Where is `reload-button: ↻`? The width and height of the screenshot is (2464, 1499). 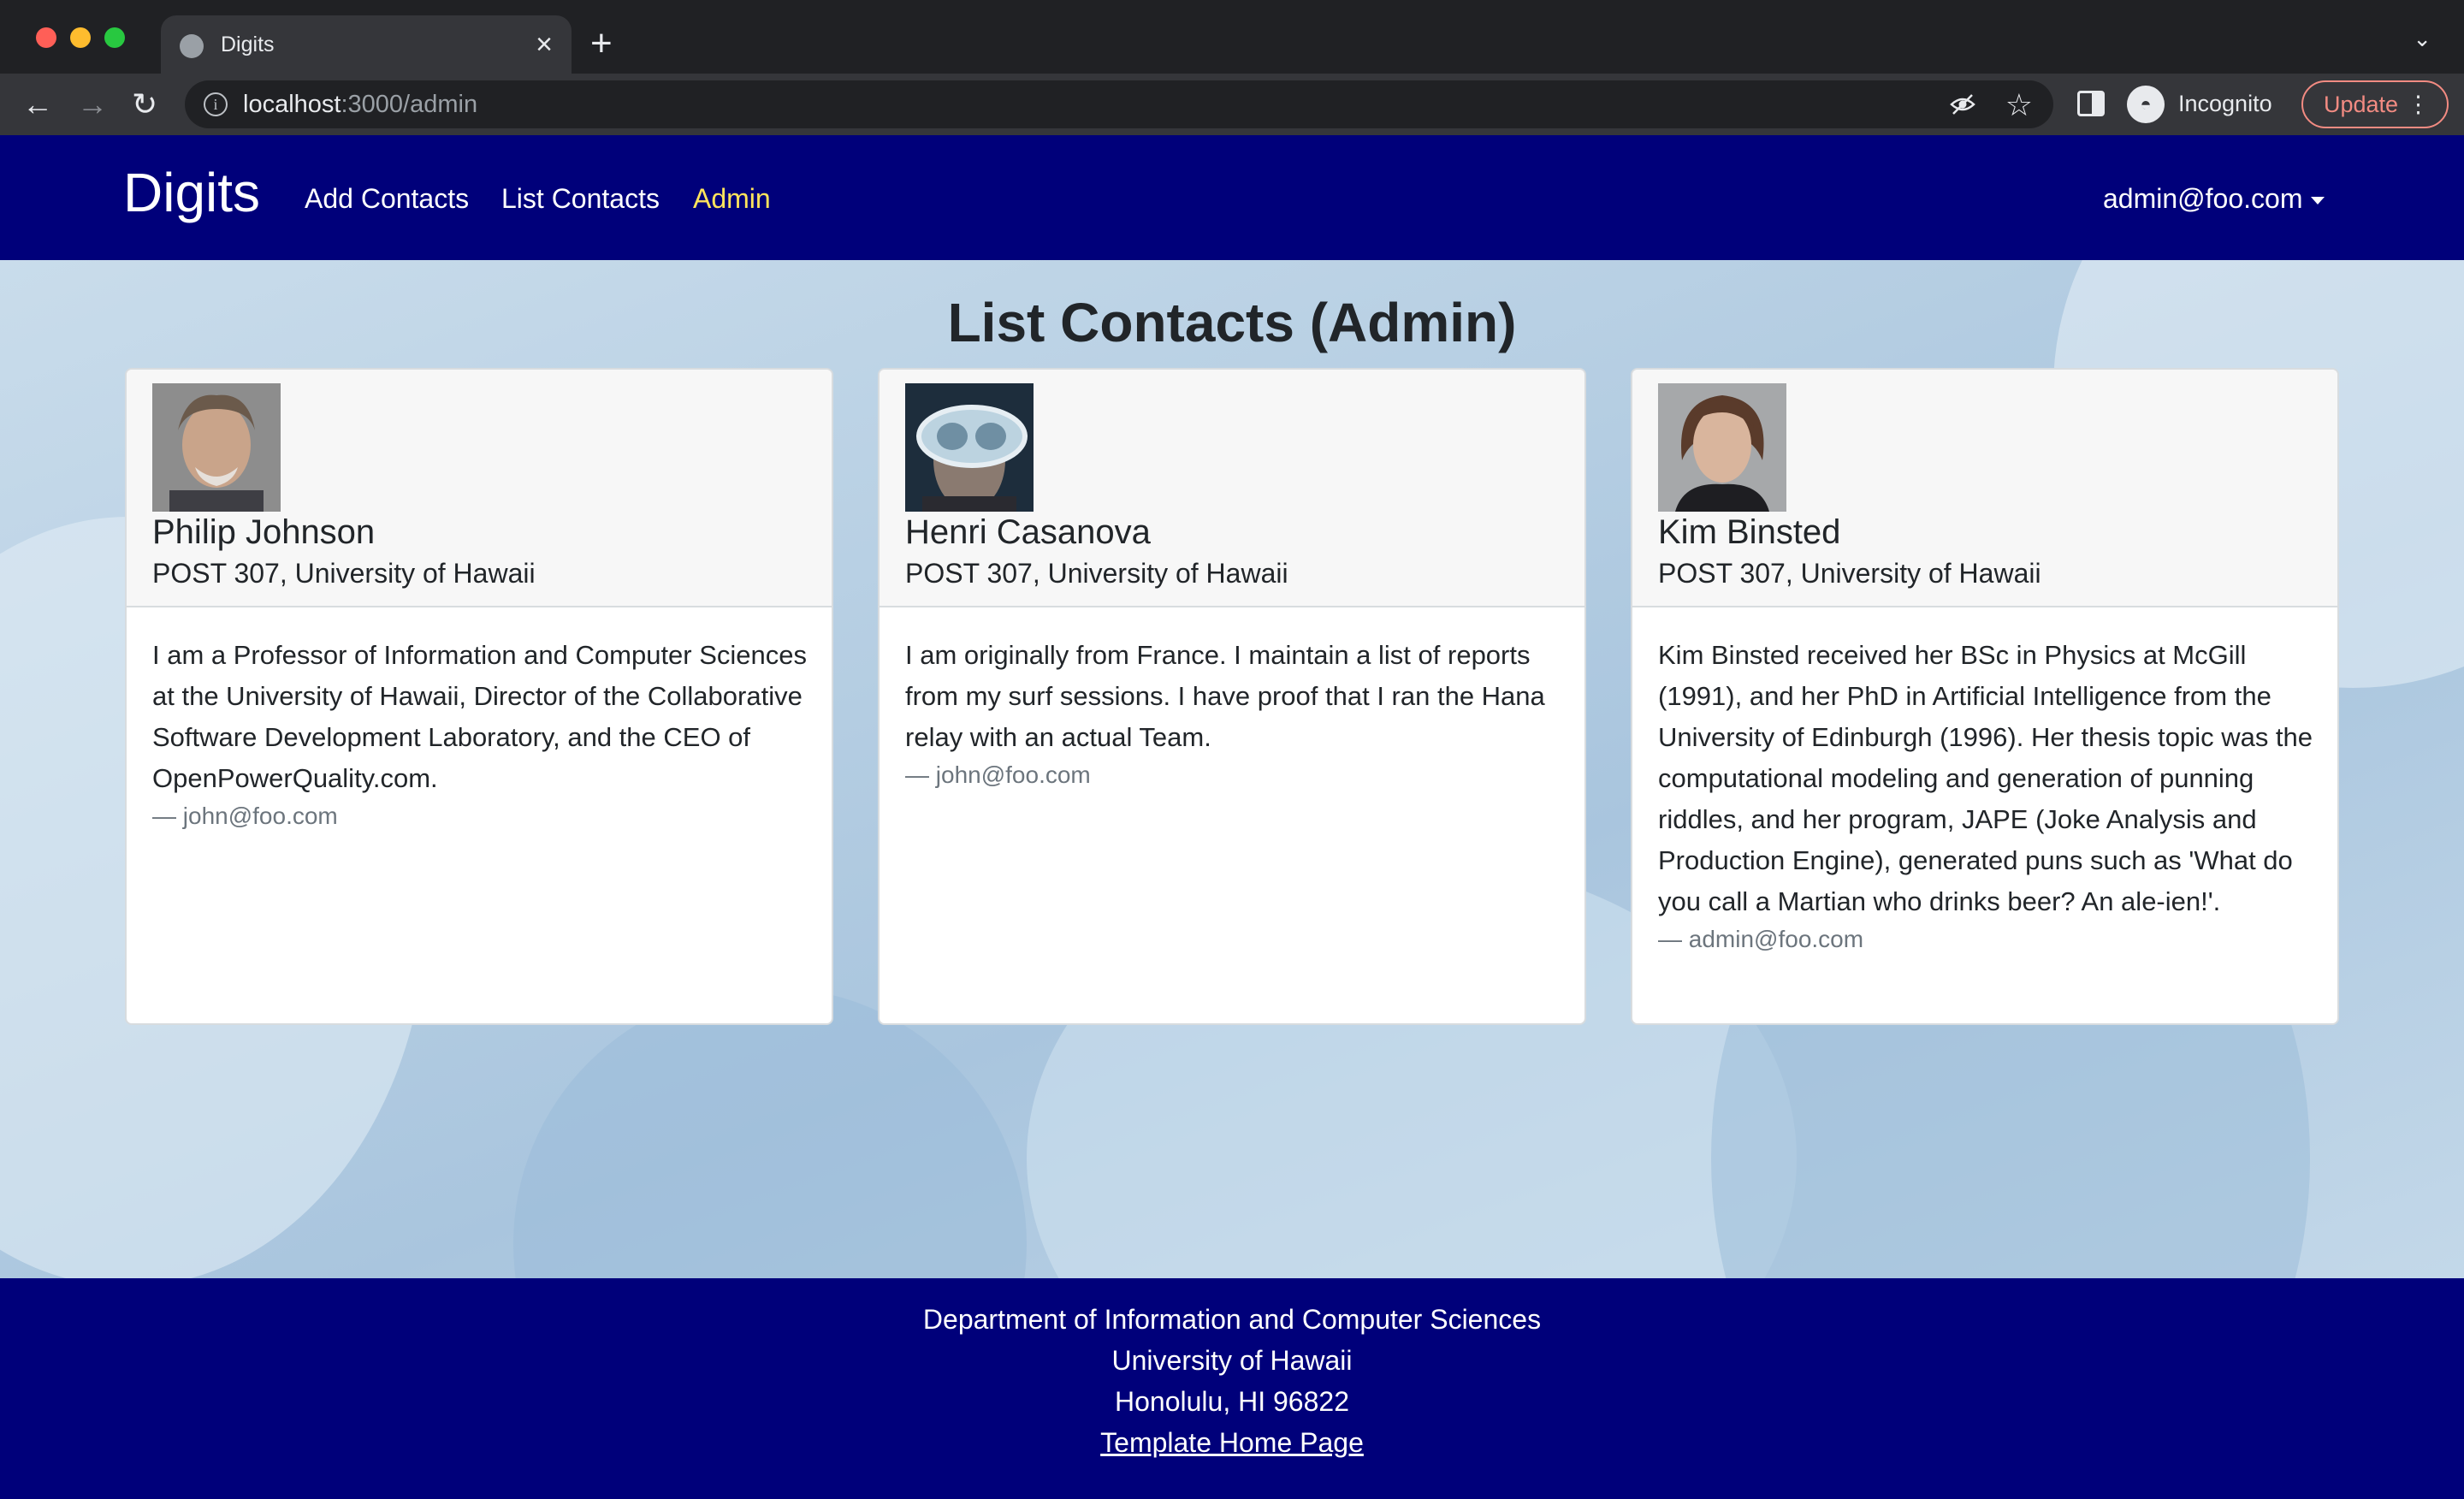
reload-button: ↻ is located at coordinates (144, 104).